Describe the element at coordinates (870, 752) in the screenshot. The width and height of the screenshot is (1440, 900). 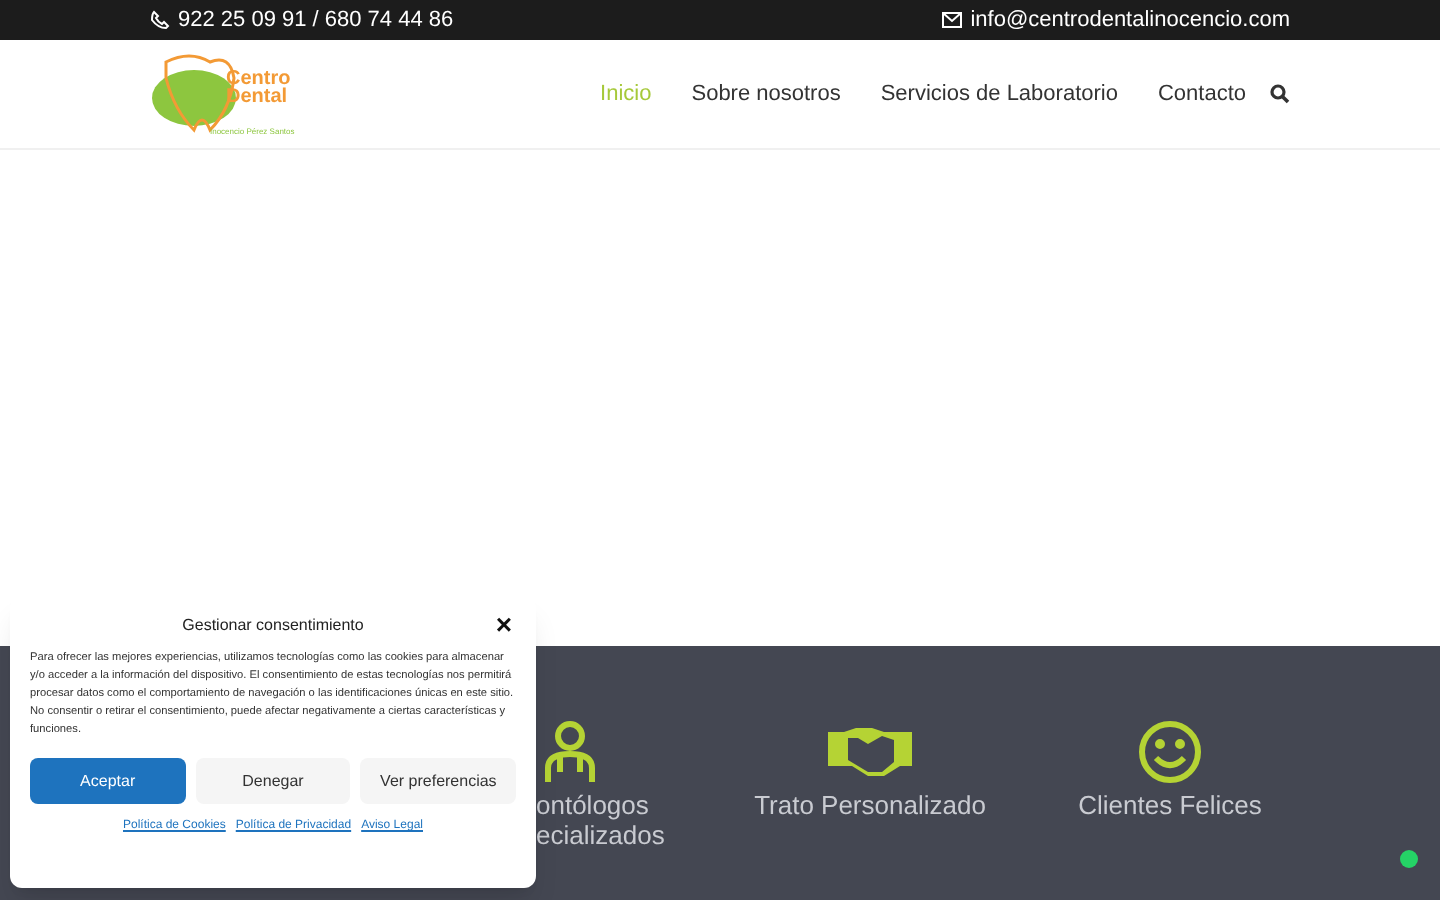
I see `handshake-icon` at that location.